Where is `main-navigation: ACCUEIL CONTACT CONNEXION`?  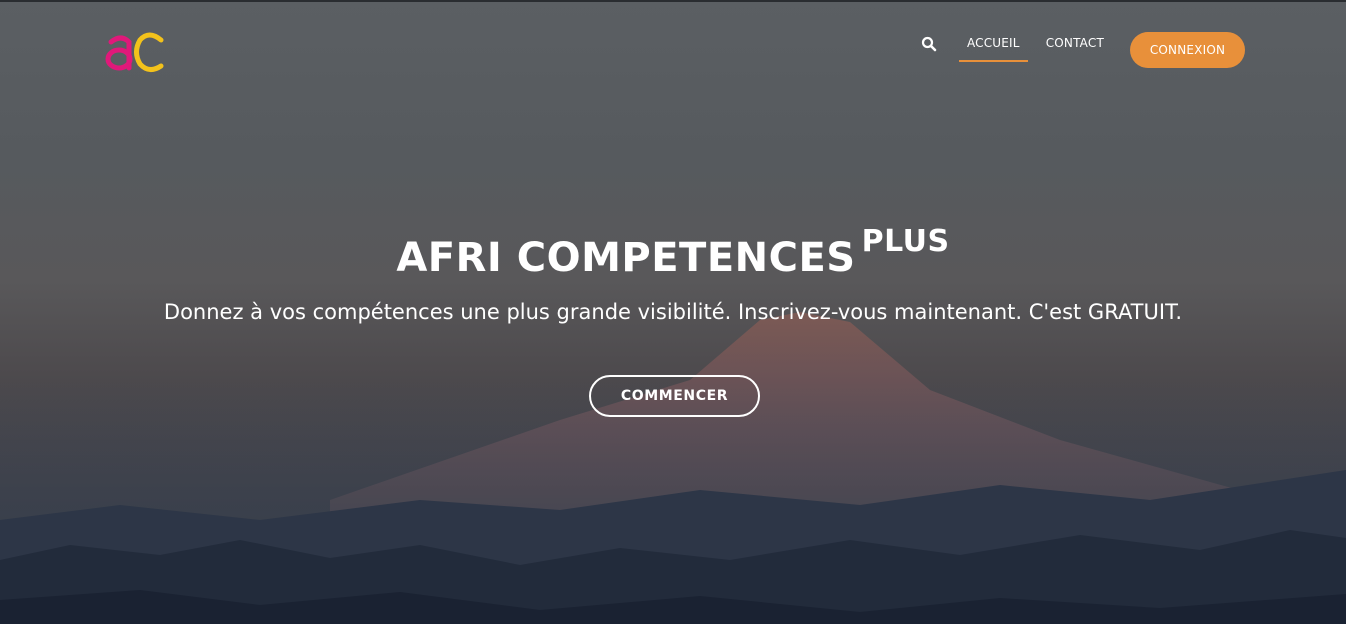
main-navigation: ACCUEIL CONTACT CONNEXION is located at coordinates (1083, 50).